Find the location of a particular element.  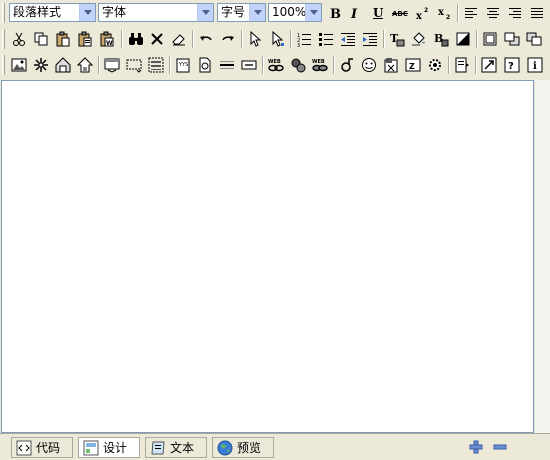

binoculars-icon is located at coordinates (136, 39).